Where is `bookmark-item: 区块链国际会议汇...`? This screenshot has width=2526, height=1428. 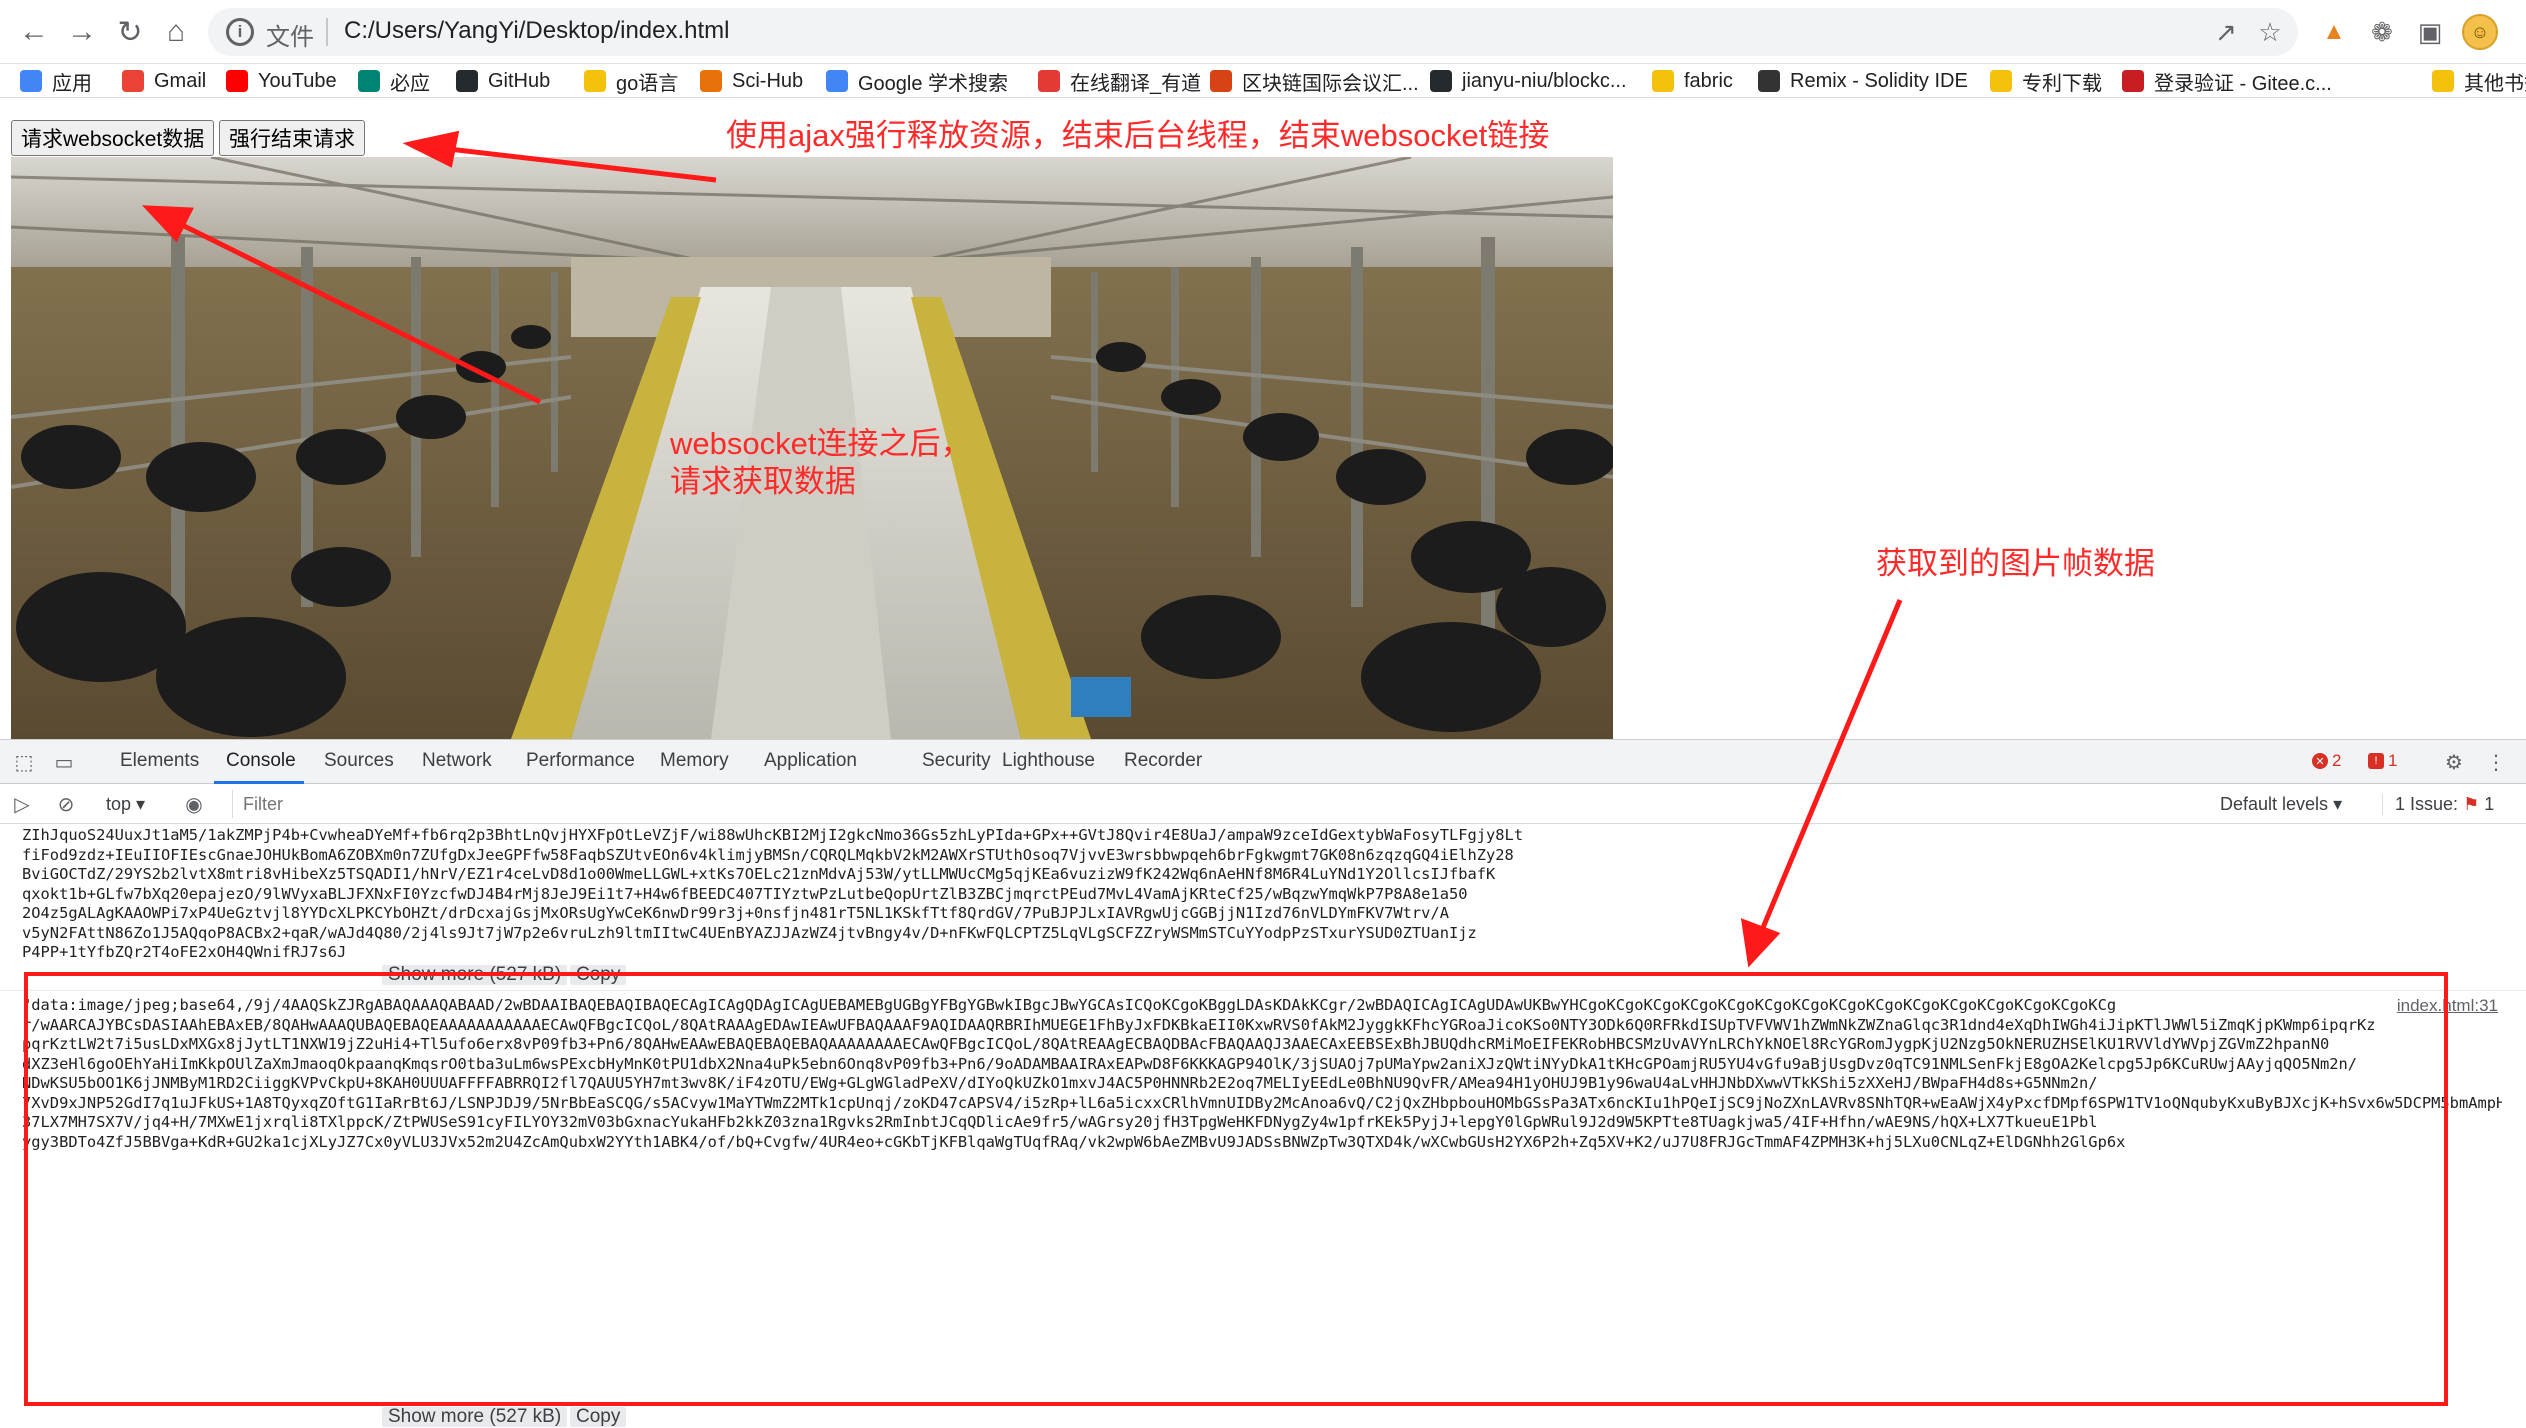
bookmark-item: 区块链国际会议汇... is located at coordinates (1314, 81).